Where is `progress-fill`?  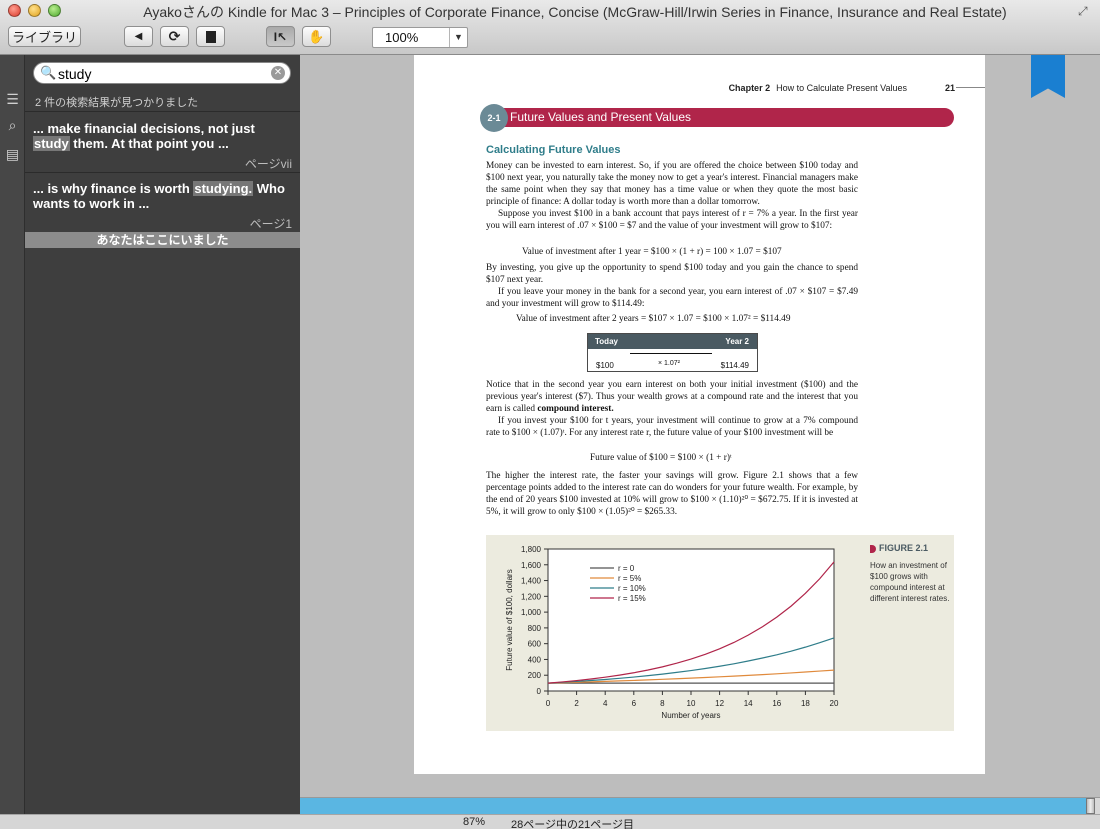
progress-fill is located at coordinates (693, 806).